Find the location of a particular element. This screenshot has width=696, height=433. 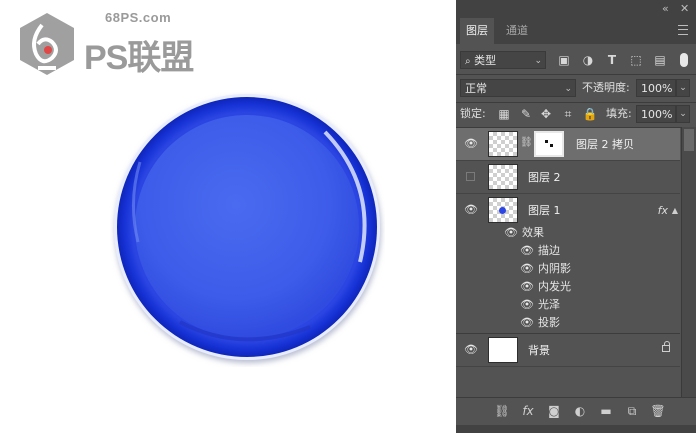

effect-row-inner-shadow: 👁 内阴影 is located at coordinates (568, 269).